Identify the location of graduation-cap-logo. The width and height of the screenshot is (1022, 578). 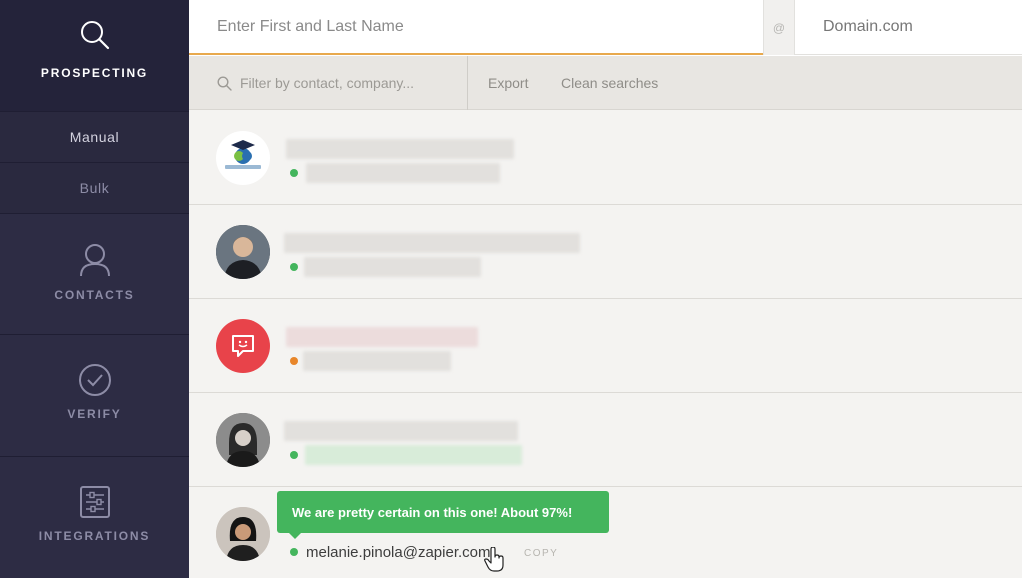
(243, 154).